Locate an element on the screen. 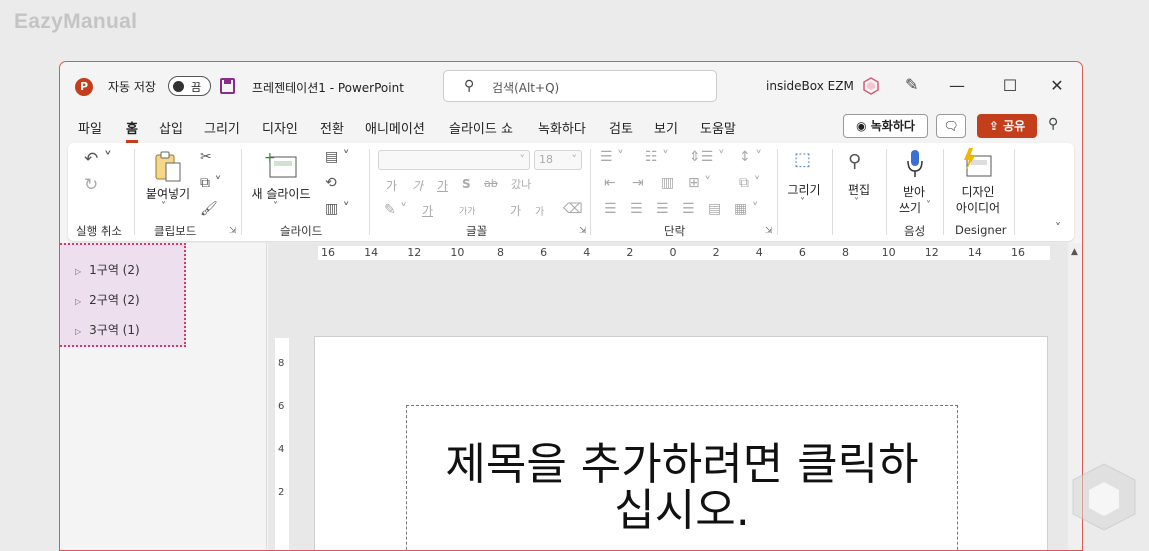 Image resolution: width=1149 pixels, height=551 pixels. close-button: ✕ is located at coordinates (1057, 86).